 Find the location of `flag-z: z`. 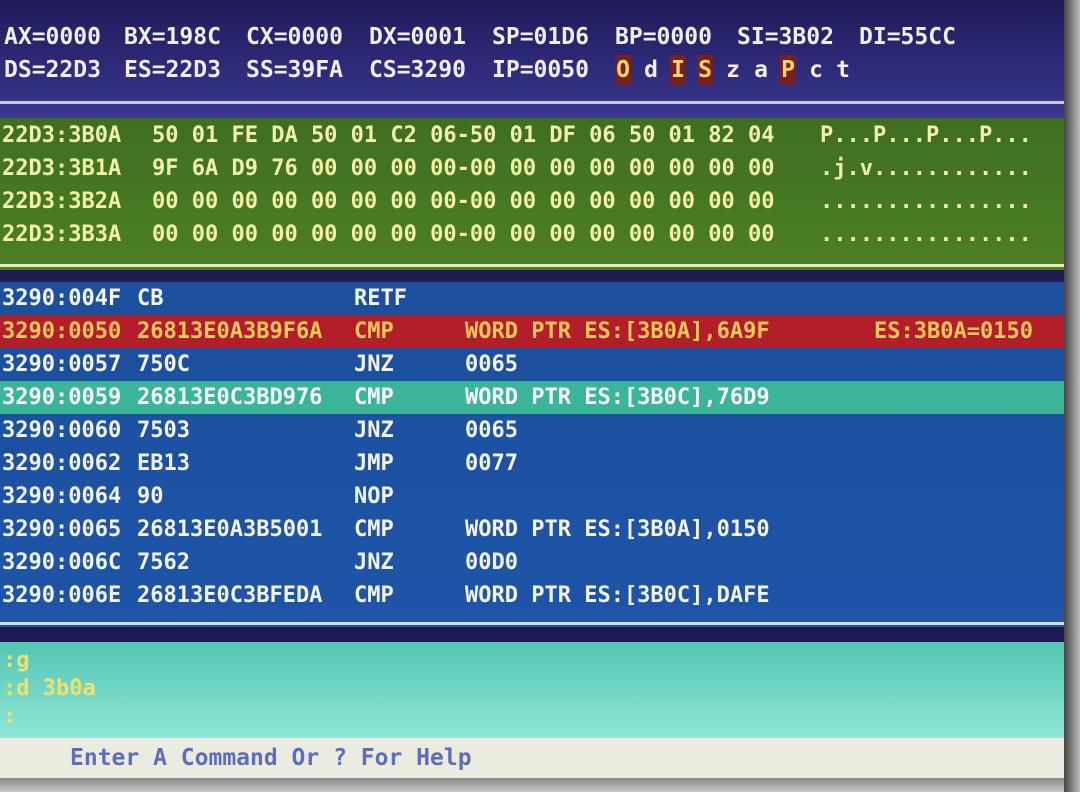

flag-z: z is located at coordinates (733, 70).